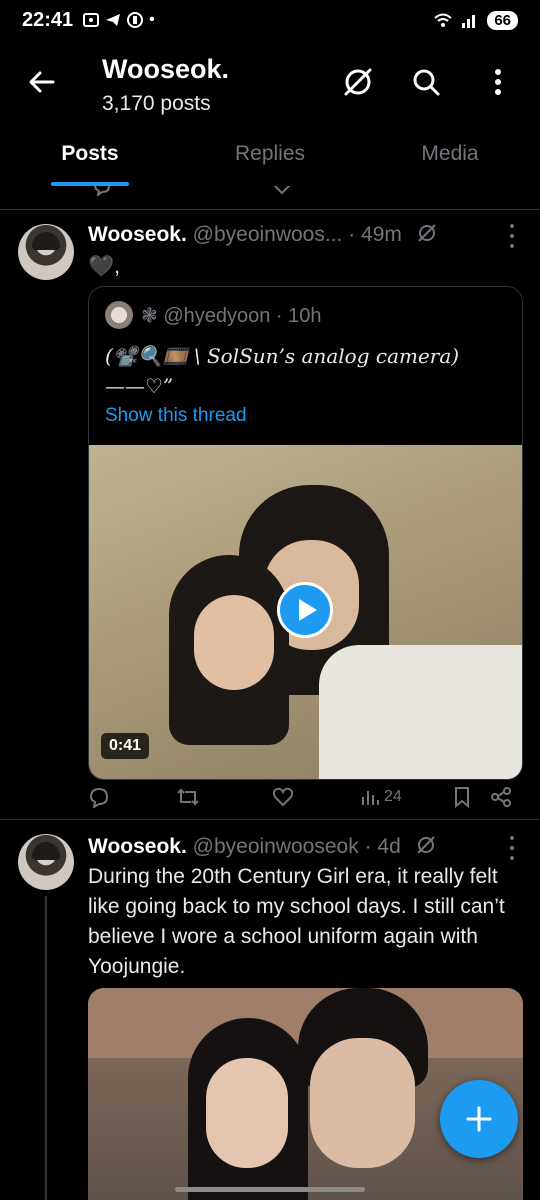  What do you see at coordinates (125, 746) in the screenshot?
I see `video-duration: 0:41` at bounding box center [125, 746].